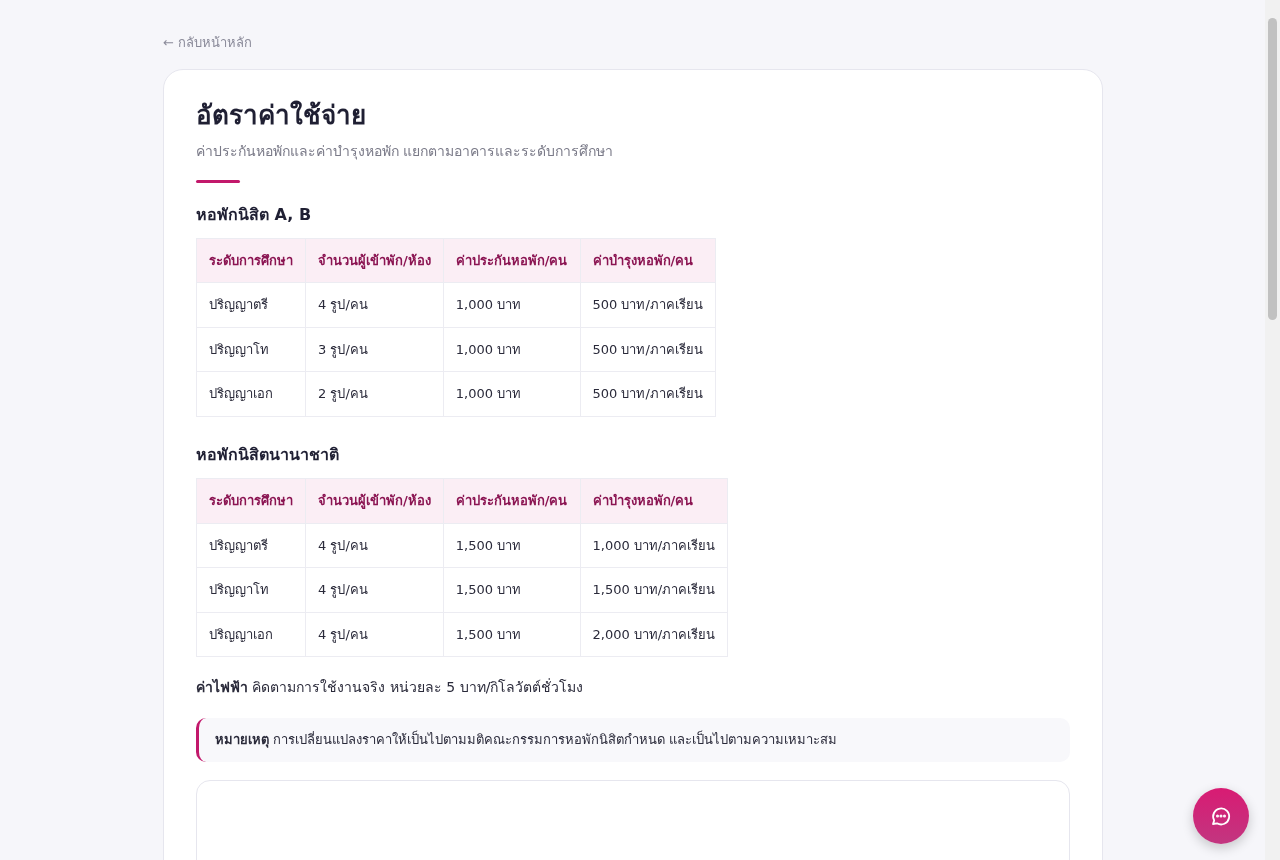 The height and width of the screenshot is (860, 1280). I want to click on scrollbar, so click(1272, 430).